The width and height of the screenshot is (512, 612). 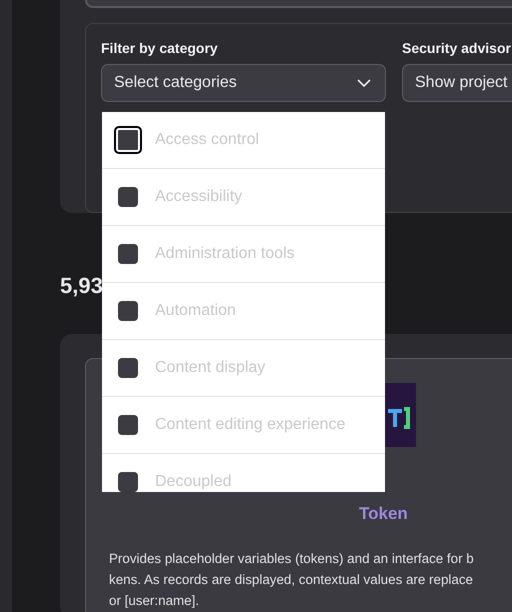 I want to click on select-field: Show project, so click(x=457, y=83).